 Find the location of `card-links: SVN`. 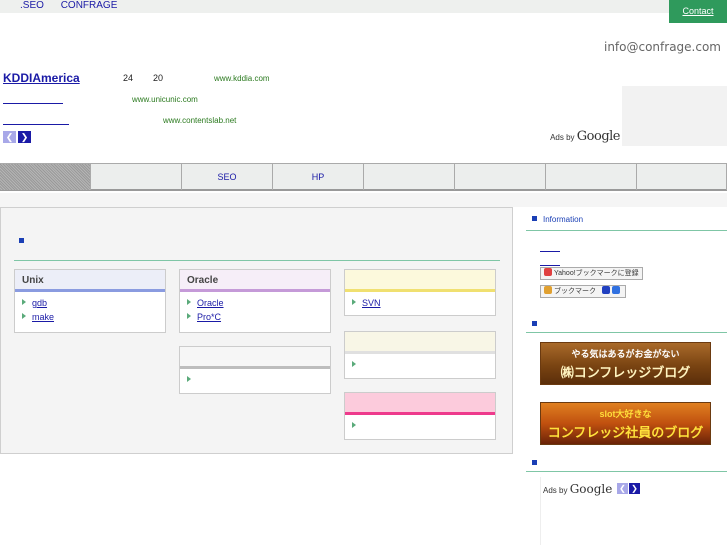

card-links: SVN is located at coordinates (420, 301).